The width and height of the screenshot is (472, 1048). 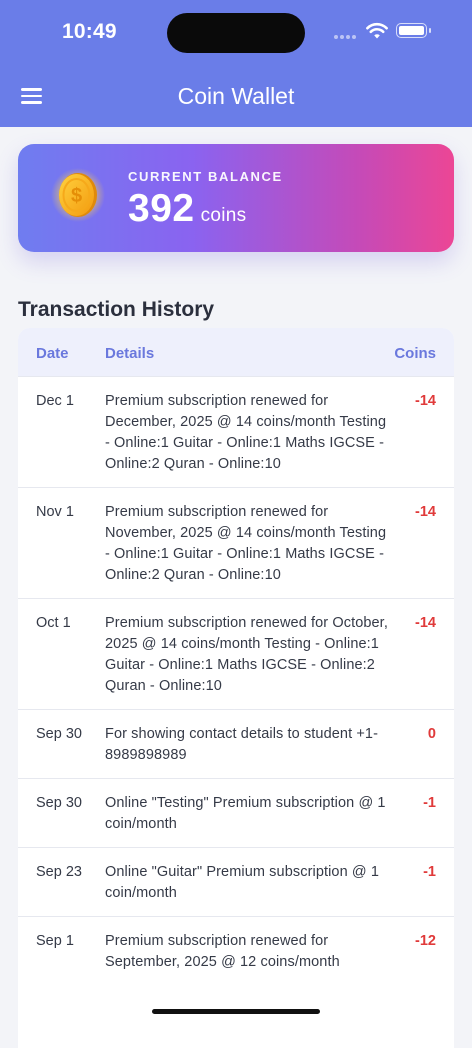 What do you see at coordinates (116, 310) in the screenshot?
I see `transaction-history-title: Transaction History` at bounding box center [116, 310].